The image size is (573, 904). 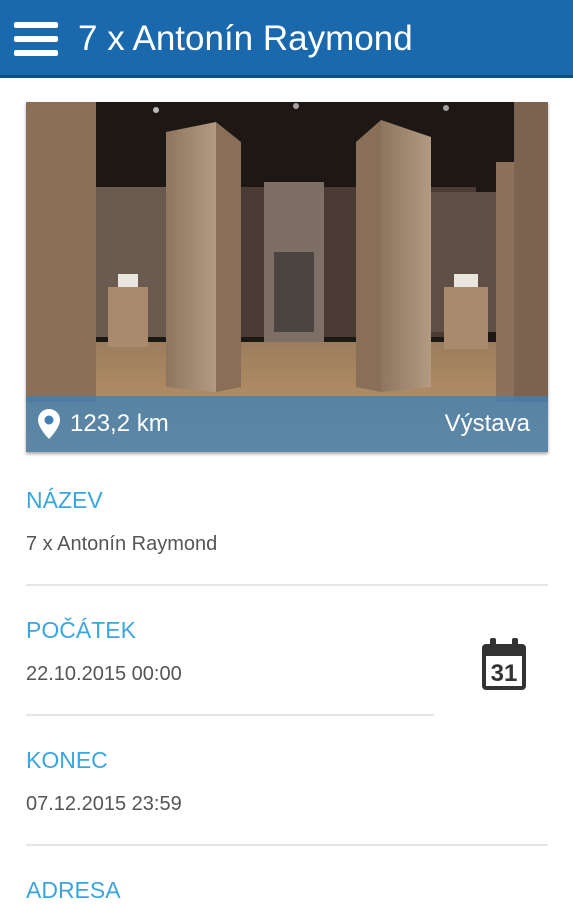 What do you see at coordinates (104, 651) in the screenshot?
I see `field-start: POČÁTEK 22.10.2015 00:00` at bounding box center [104, 651].